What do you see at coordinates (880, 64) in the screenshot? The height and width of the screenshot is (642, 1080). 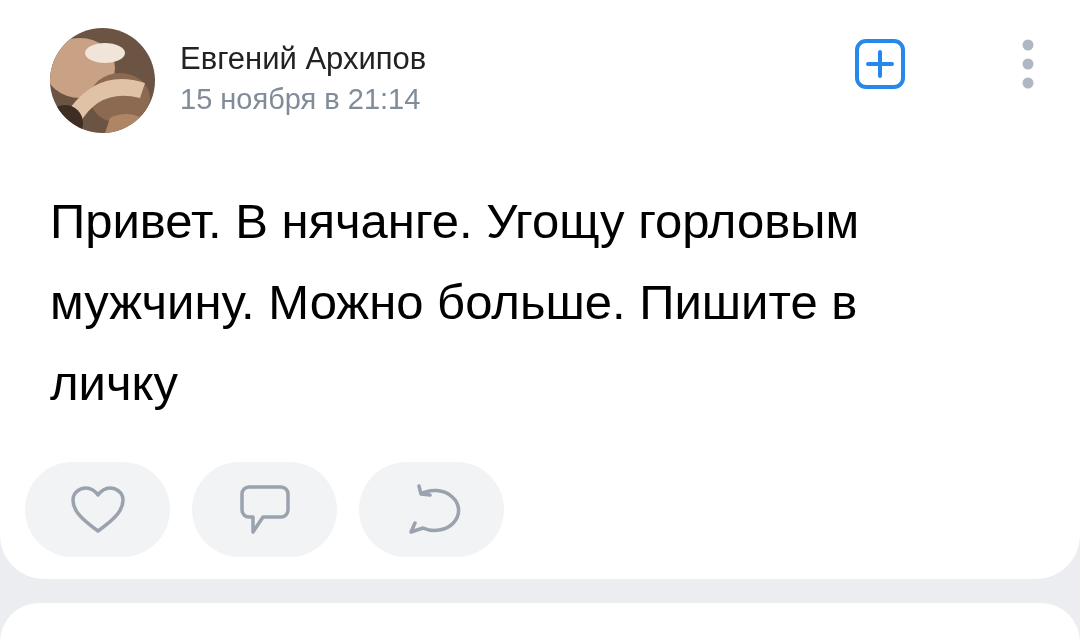 I see `add-icon` at bounding box center [880, 64].